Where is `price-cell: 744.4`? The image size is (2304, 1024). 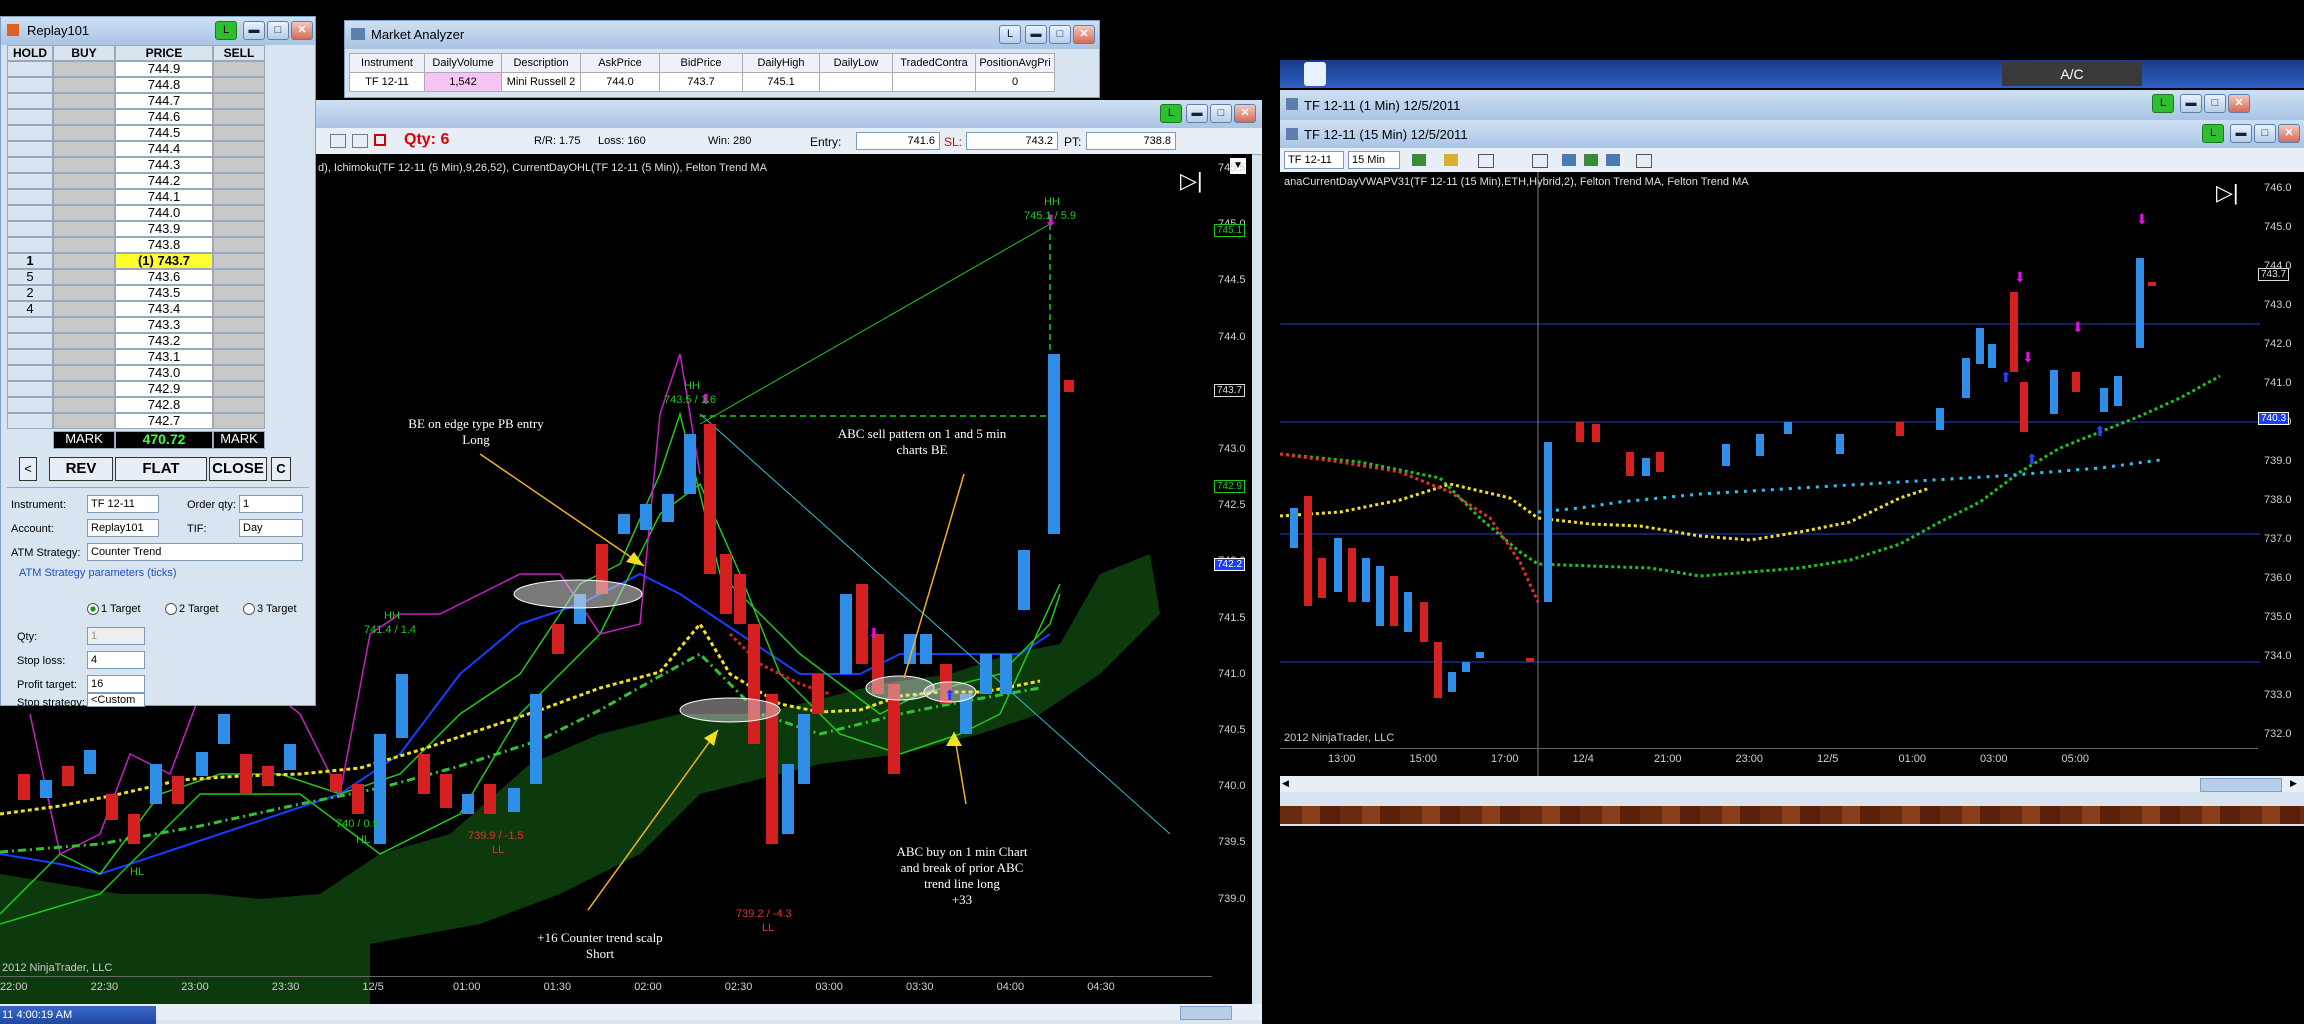 price-cell: 744.4 is located at coordinates (164, 149).